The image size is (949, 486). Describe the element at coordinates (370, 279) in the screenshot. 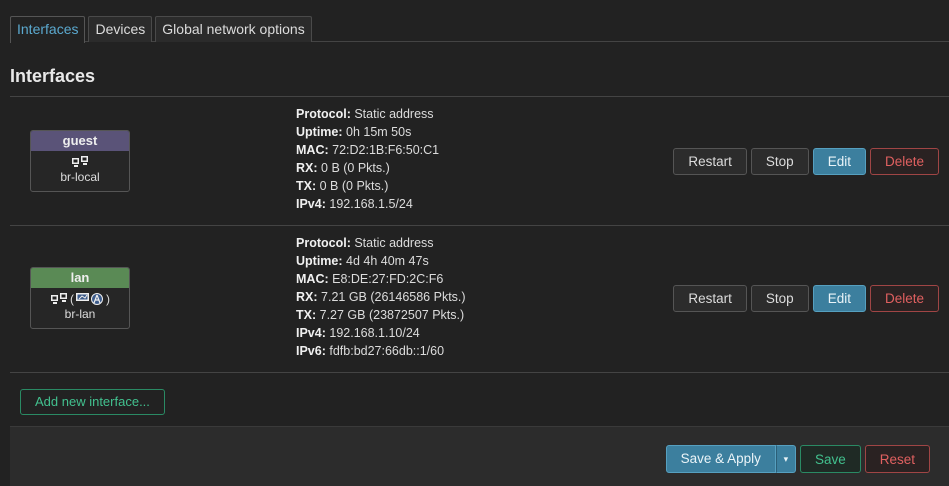

I see `info-mac: MAC: E8:DE:27:FD:2C:F6` at that location.